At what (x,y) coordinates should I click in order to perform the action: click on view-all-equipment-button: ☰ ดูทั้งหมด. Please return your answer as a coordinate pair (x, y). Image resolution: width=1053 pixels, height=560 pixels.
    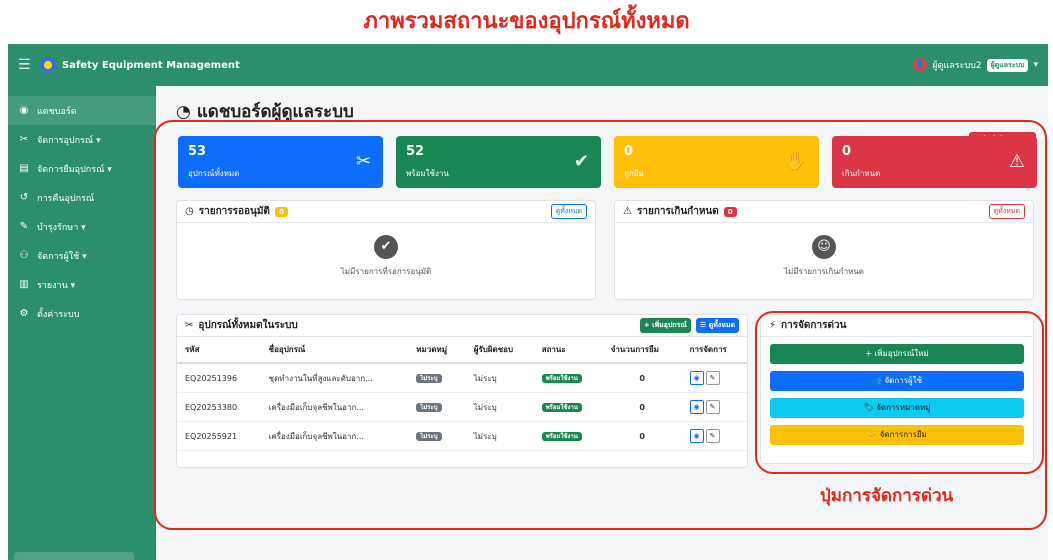
    Looking at the image, I should click on (717, 325).